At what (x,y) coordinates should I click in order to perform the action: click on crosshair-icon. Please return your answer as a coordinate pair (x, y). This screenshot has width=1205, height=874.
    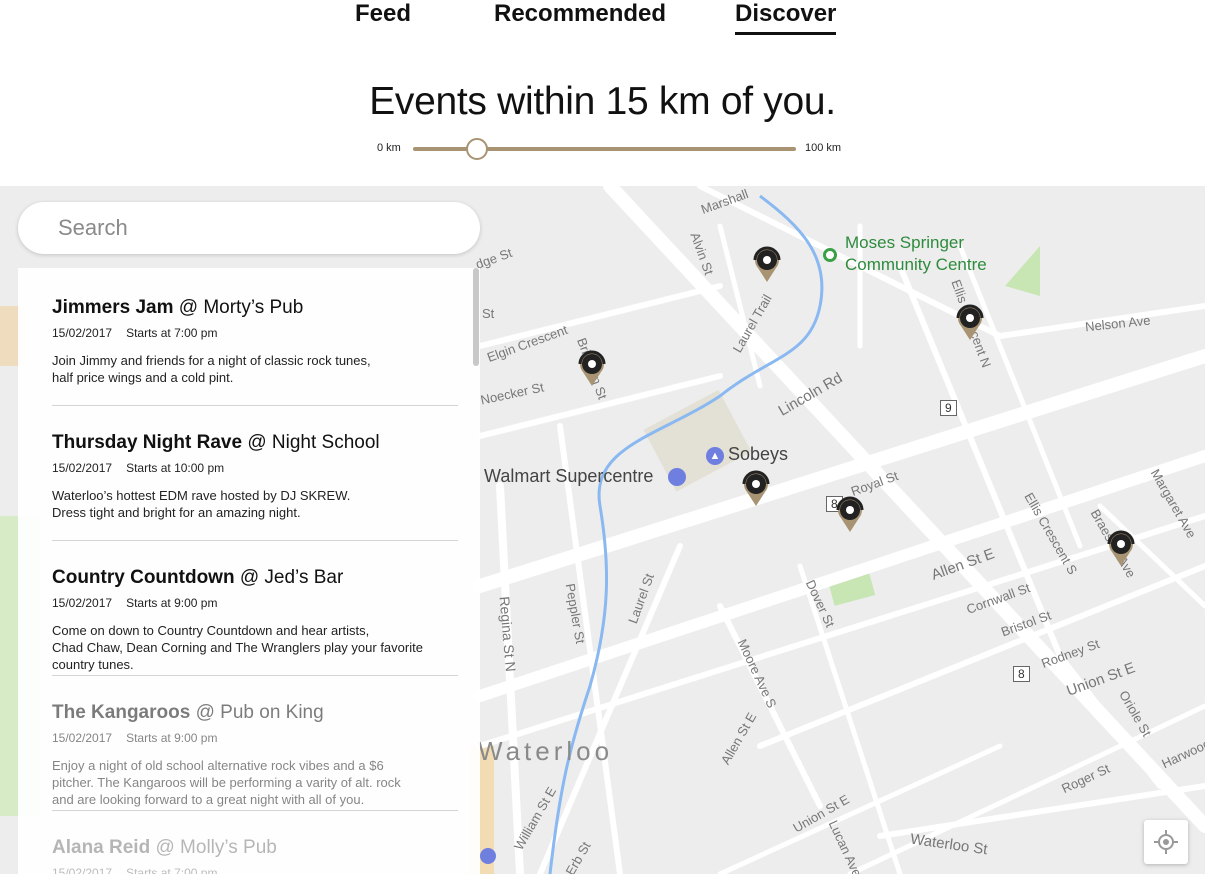
    Looking at the image, I should click on (1166, 842).